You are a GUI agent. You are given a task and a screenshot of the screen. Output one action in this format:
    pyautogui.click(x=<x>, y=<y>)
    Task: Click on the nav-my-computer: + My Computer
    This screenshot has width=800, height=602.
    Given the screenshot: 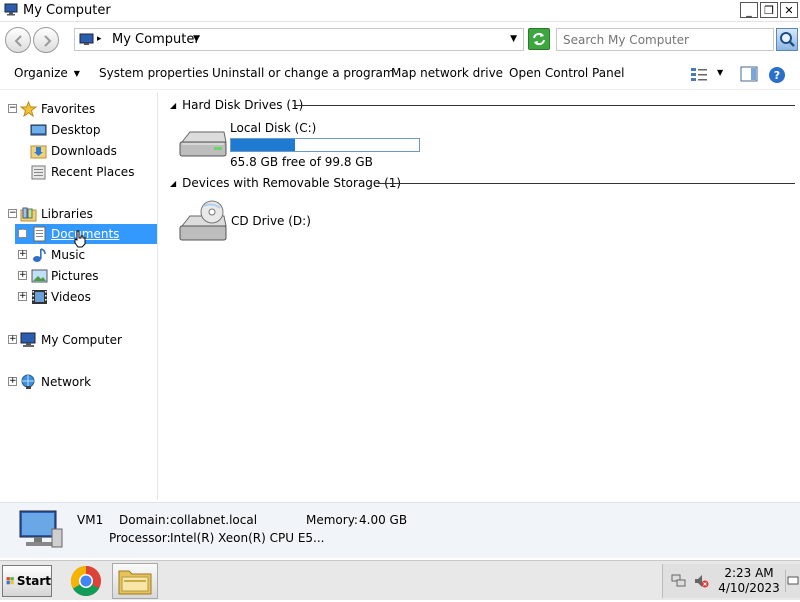 What is the action you would take?
    pyautogui.click(x=82, y=340)
    